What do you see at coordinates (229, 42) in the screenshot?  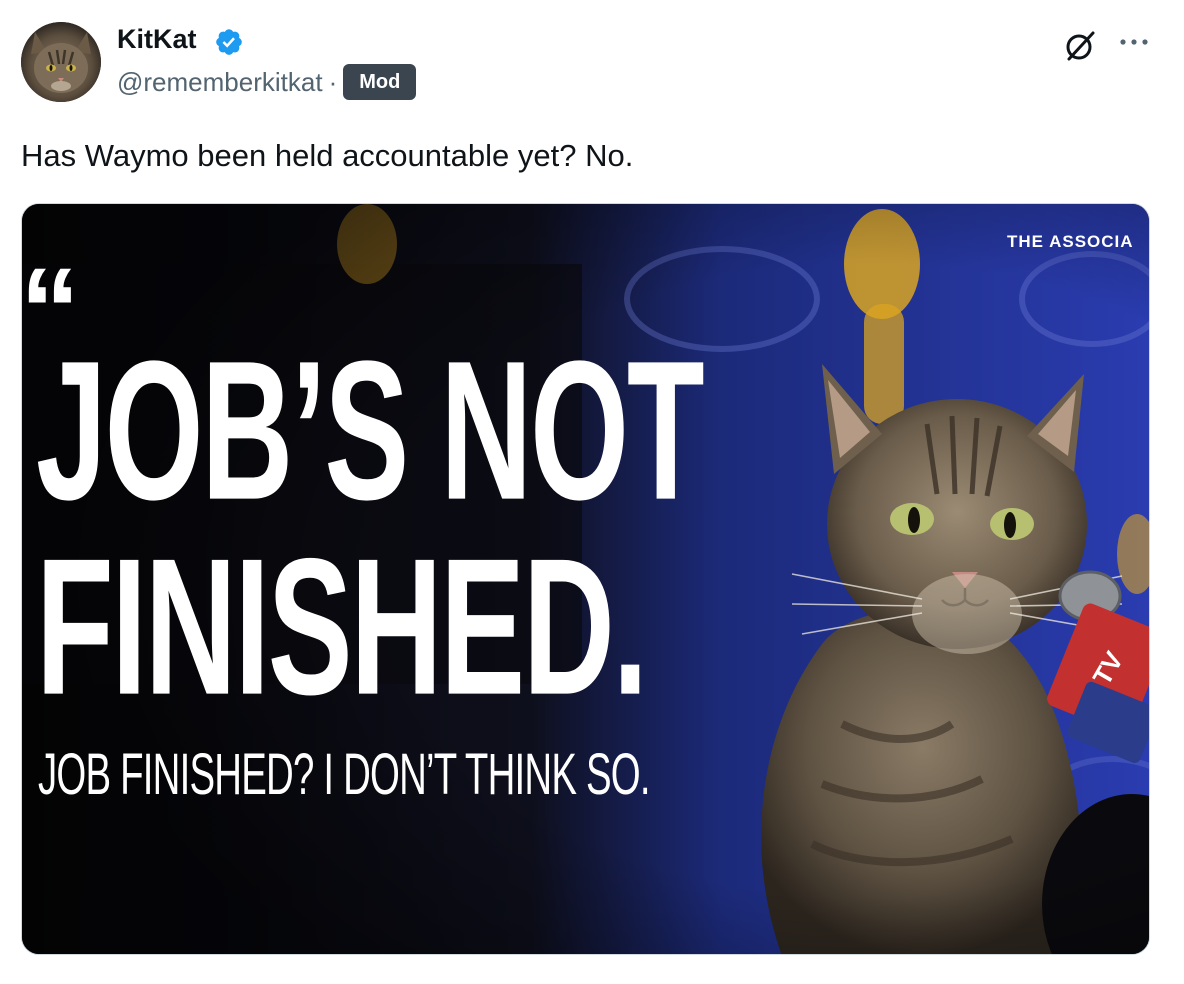 I see `verified-badge-icon` at bounding box center [229, 42].